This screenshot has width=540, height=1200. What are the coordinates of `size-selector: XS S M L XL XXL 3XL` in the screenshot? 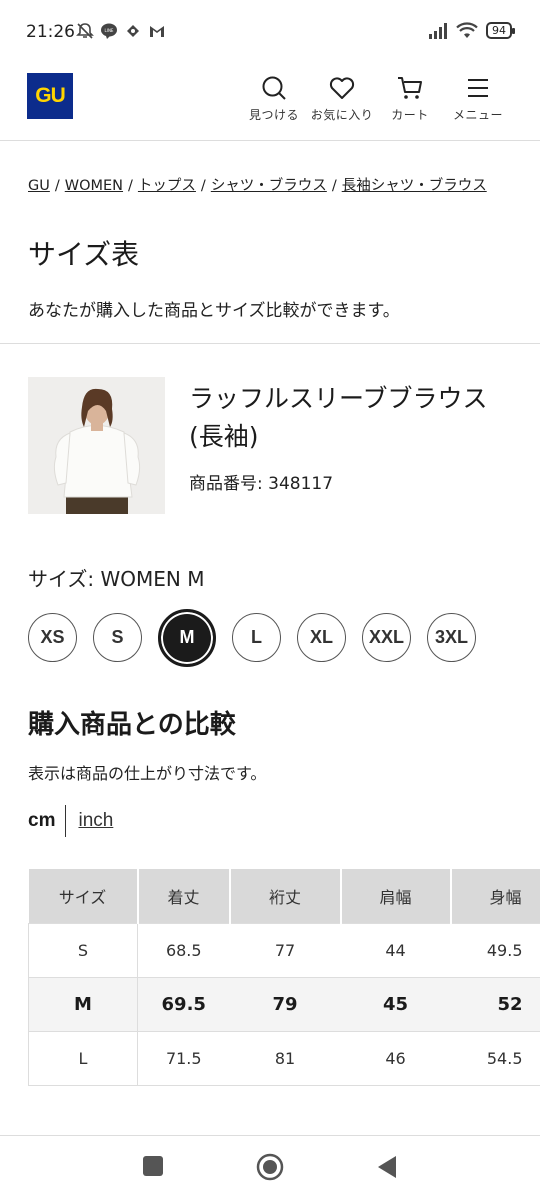 It's located at (252, 637).